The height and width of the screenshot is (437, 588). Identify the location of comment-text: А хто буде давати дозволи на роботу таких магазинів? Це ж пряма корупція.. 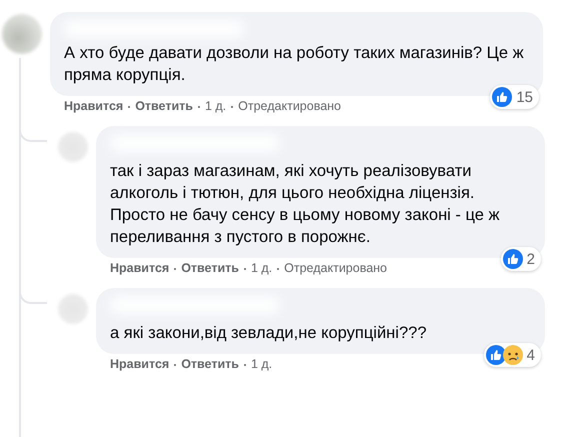
(294, 64).